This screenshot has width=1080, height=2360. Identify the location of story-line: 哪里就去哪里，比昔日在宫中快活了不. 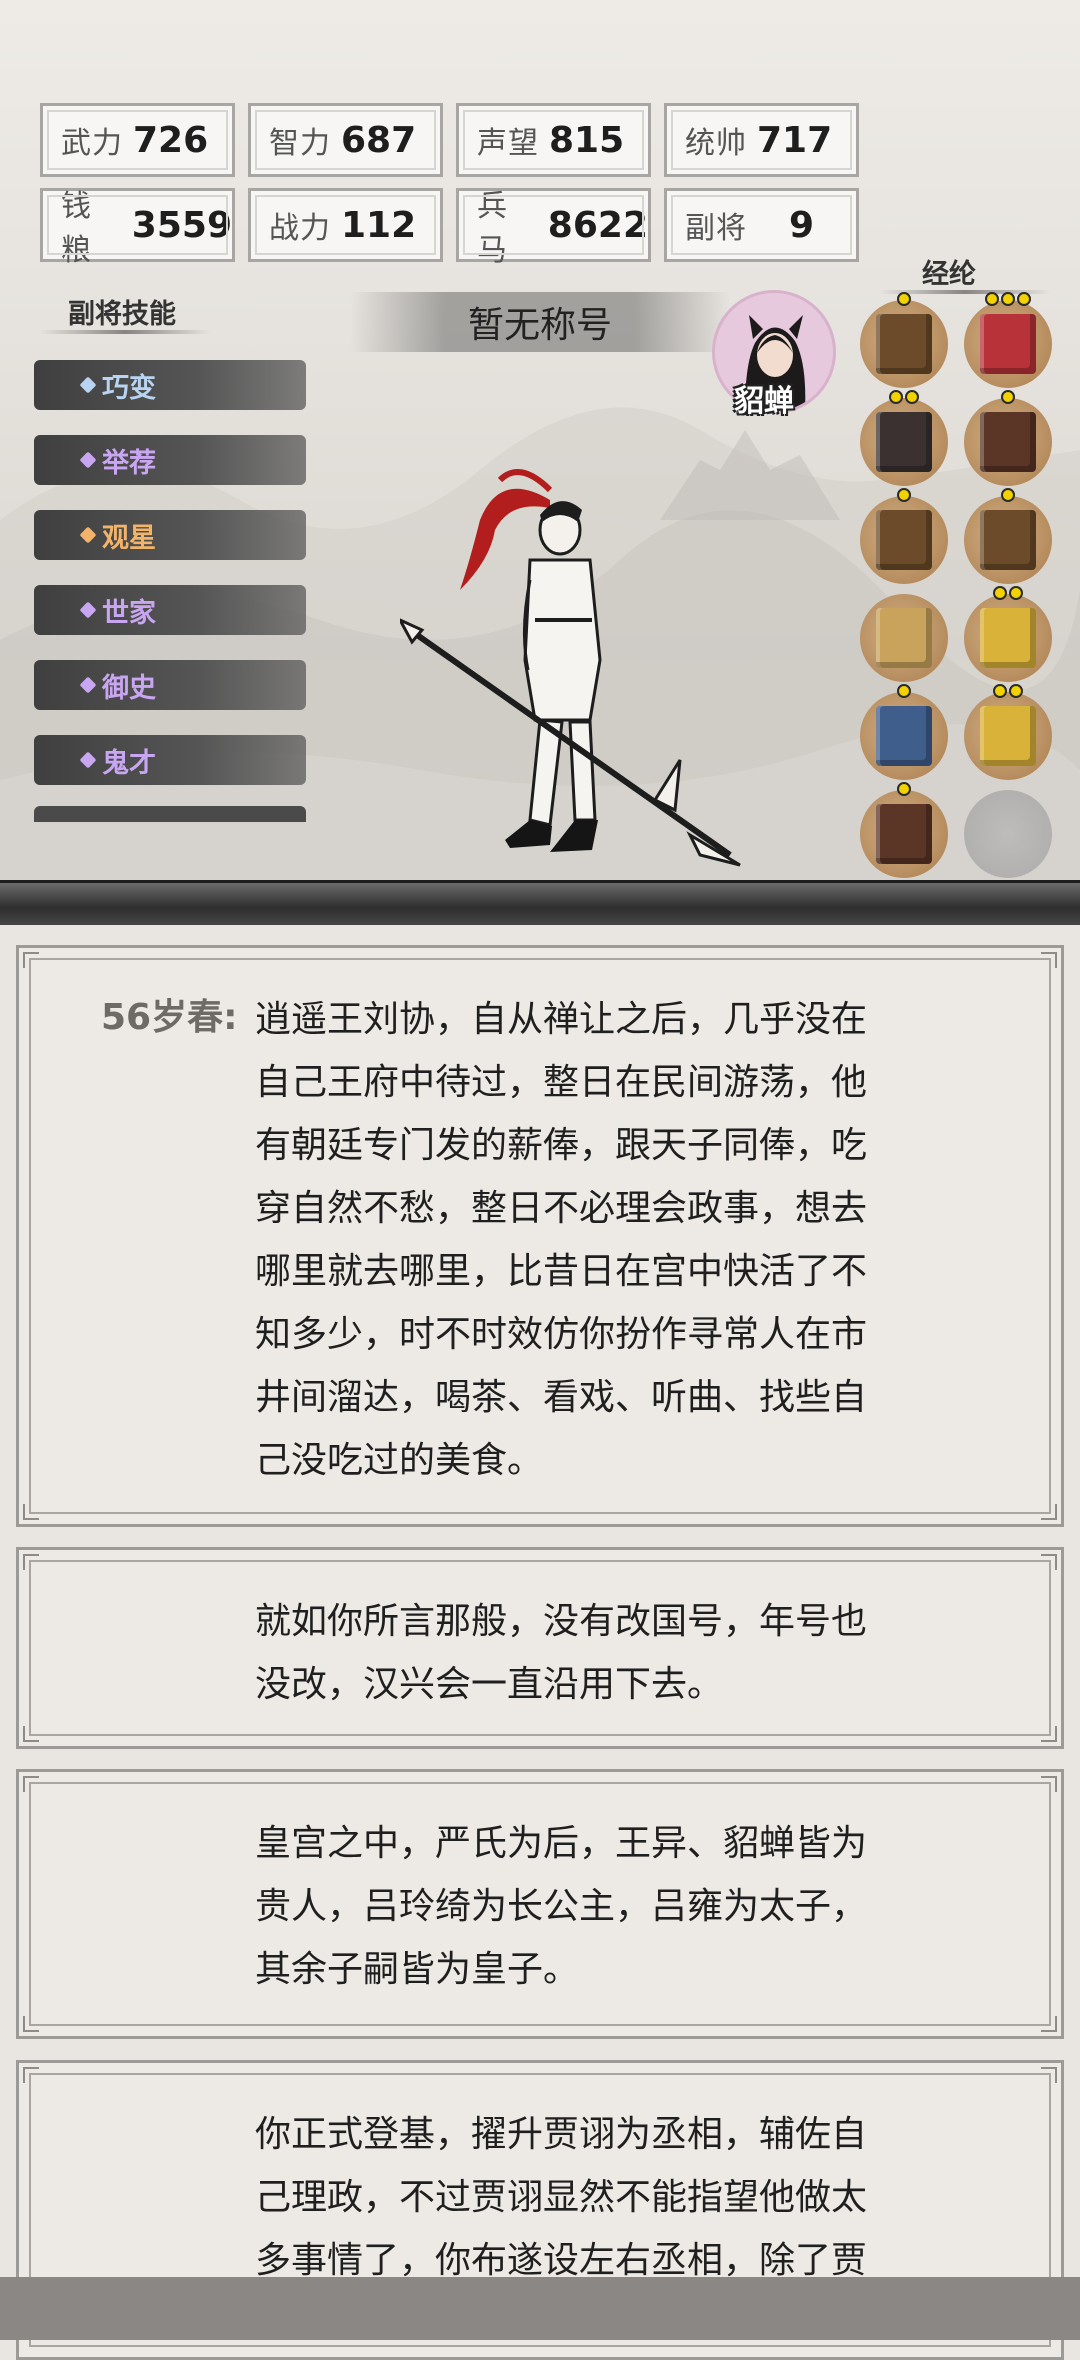
(561, 1271).